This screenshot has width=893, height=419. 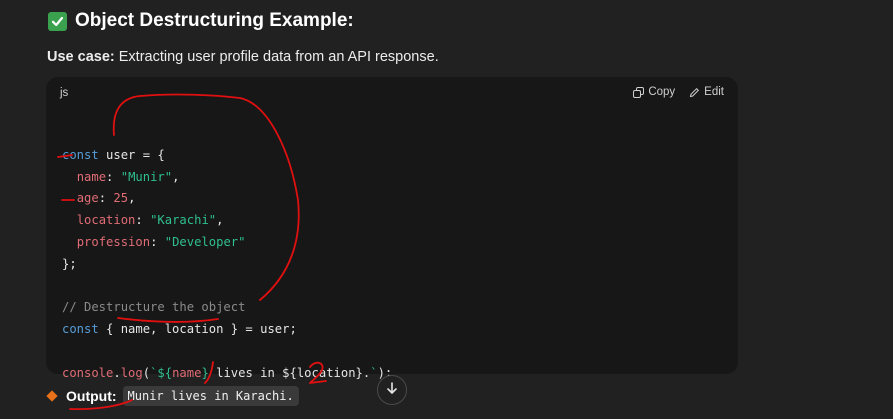 What do you see at coordinates (714, 92) in the screenshot?
I see `edit-label: Edit` at bounding box center [714, 92].